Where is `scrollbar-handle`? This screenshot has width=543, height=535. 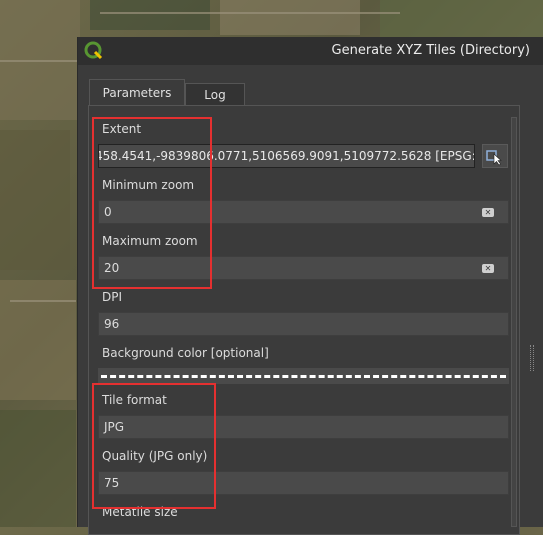 scrollbar-handle is located at coordinates (514, 322).